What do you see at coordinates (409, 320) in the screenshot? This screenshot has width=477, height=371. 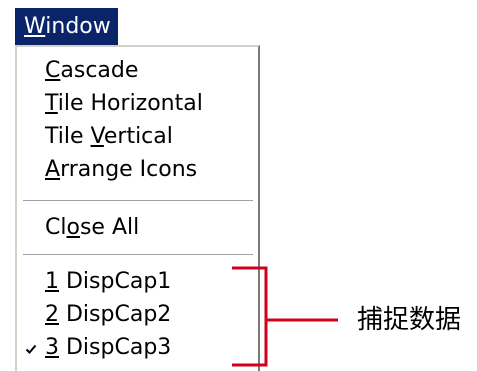 I see `capture-data-label: 捕捉数据` at bounding box center [409, 320].